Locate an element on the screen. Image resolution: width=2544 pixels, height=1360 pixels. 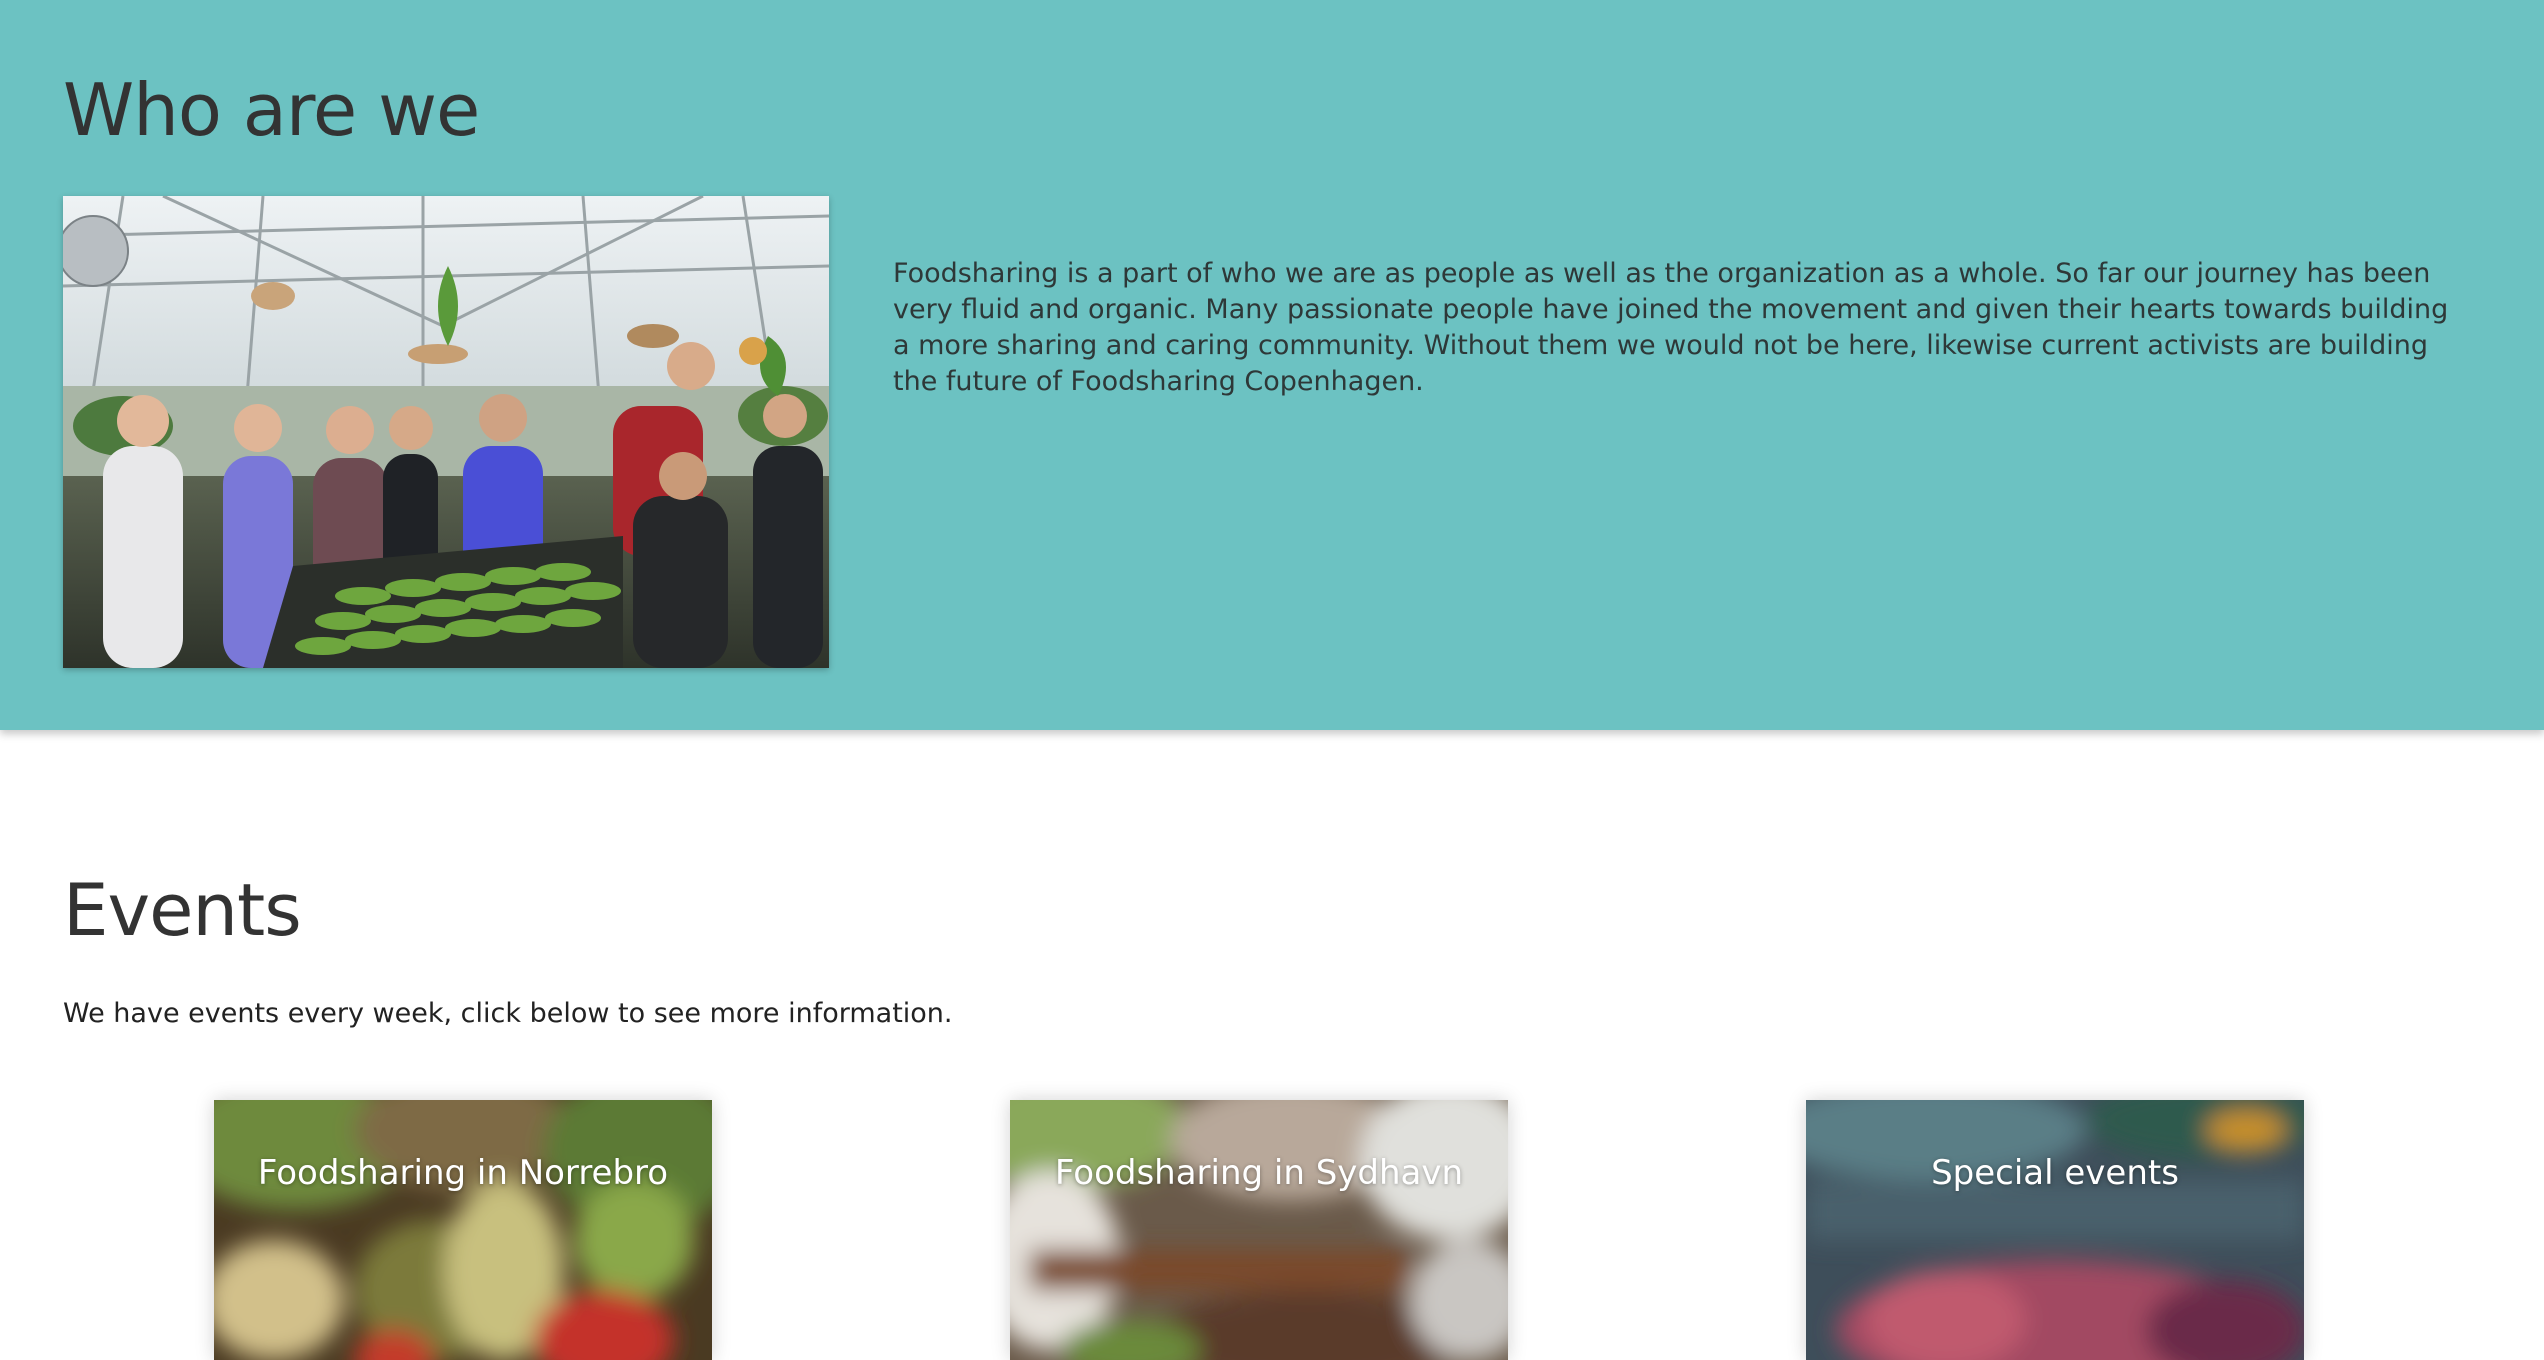
events-heading: Events is located at coordinates (182, 910).